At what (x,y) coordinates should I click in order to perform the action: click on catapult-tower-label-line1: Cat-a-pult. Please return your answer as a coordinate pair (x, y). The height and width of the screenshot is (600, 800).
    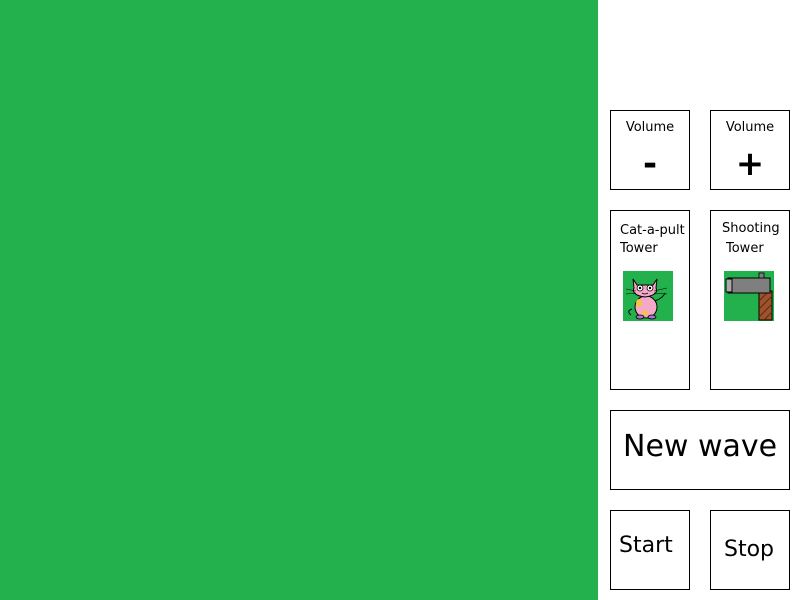
    Looking at the image, I should click on (652, 230).